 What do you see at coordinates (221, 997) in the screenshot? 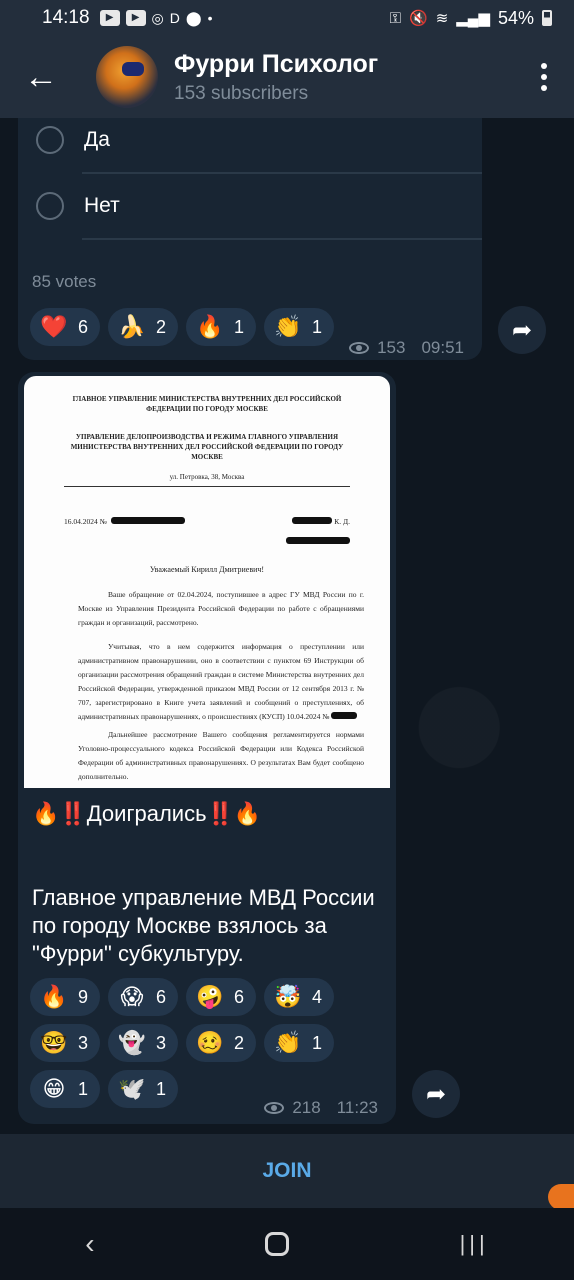
I see `reaction-chip: 🤪 6` at bounding box center [221, 997].